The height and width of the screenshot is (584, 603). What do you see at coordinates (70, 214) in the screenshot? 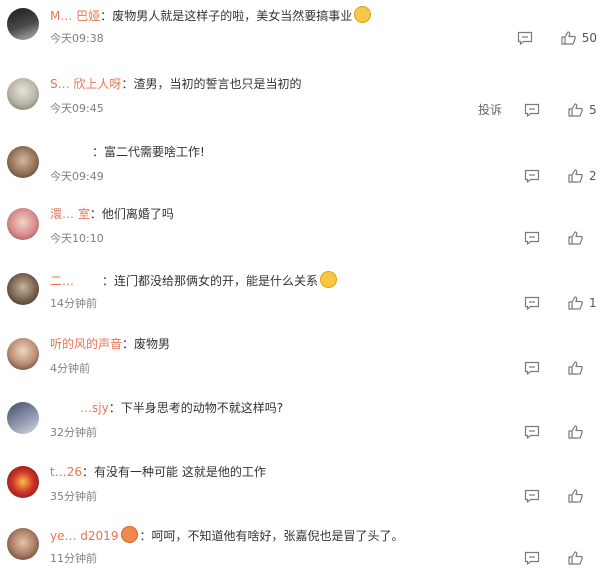
I see `username-link: 澴… 室` at bounding box center [70, 214].